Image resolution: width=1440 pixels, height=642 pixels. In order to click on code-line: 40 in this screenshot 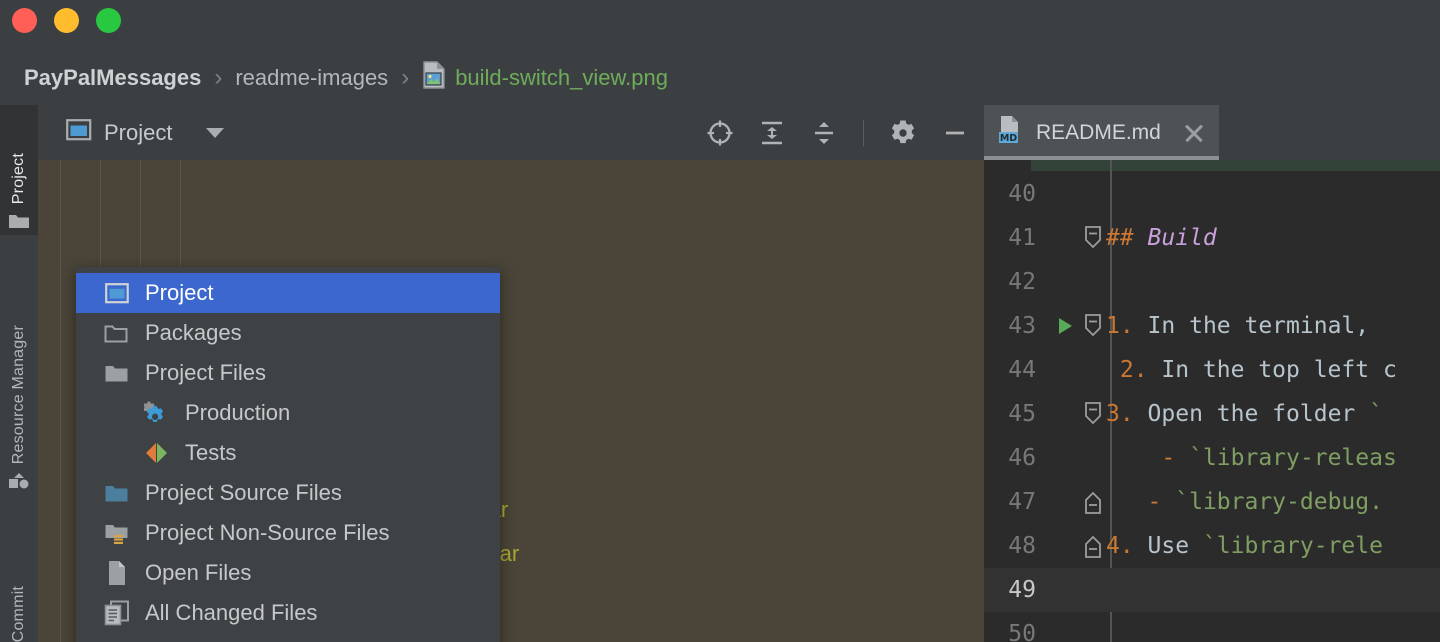, I will do `click(1212, 194)`.